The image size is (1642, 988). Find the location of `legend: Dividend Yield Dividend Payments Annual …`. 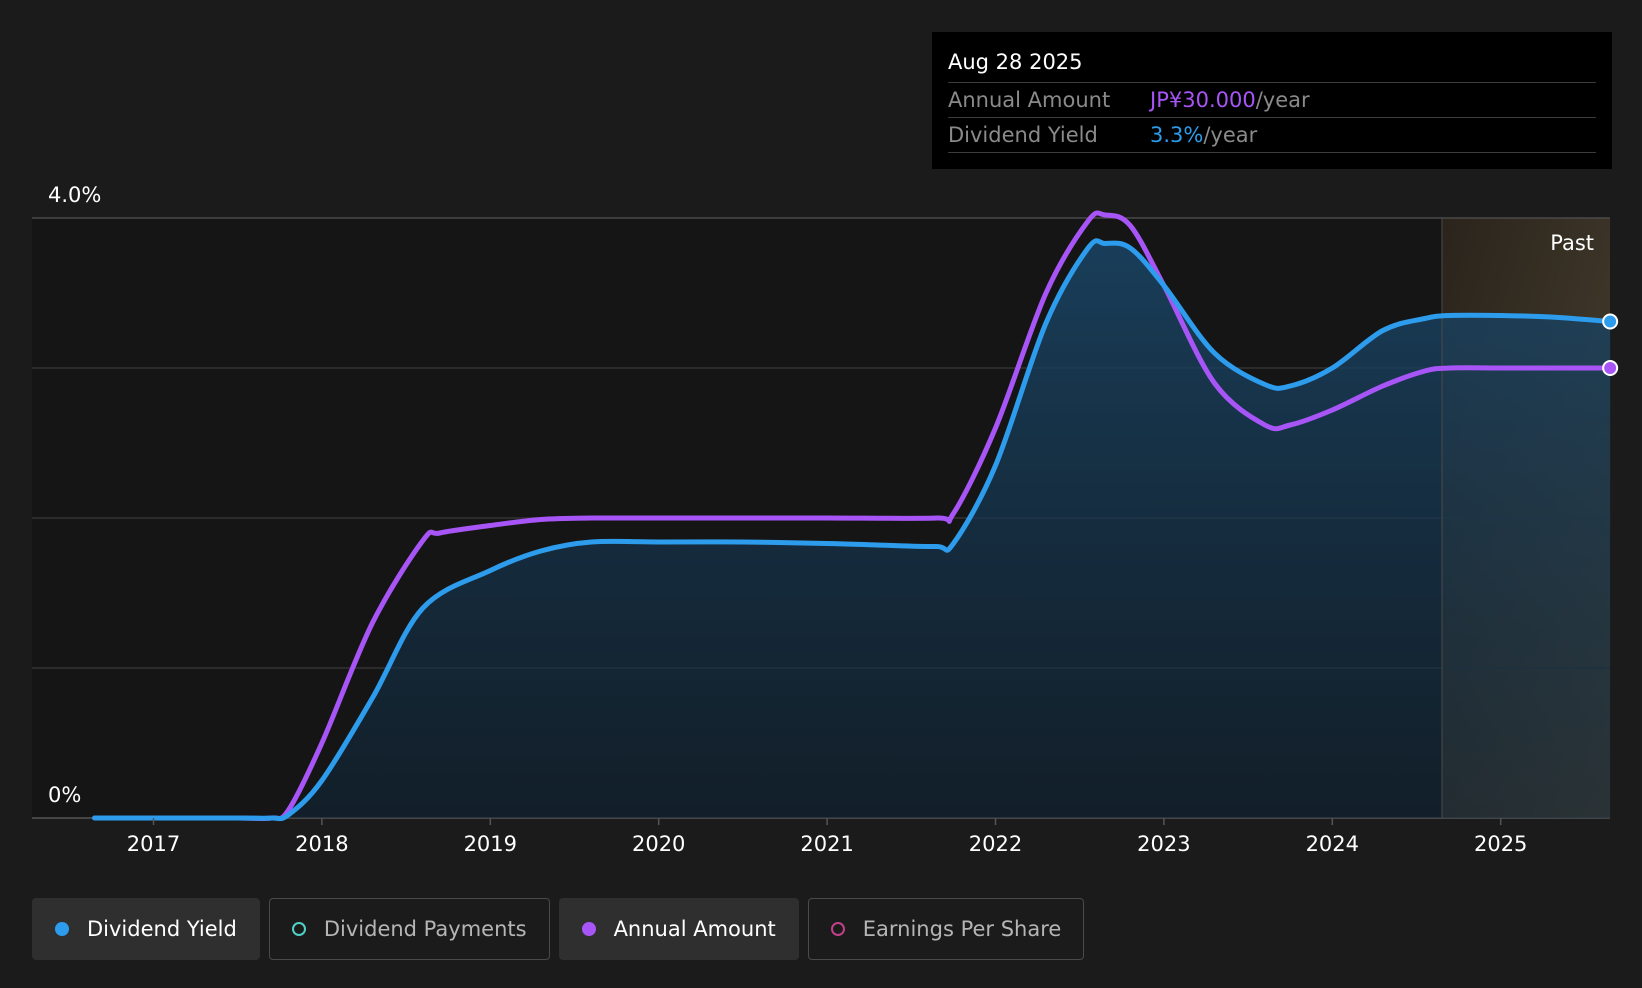

legend: Dividend Yield Dividend Payments Annual … is located at coordinates (562, 929).